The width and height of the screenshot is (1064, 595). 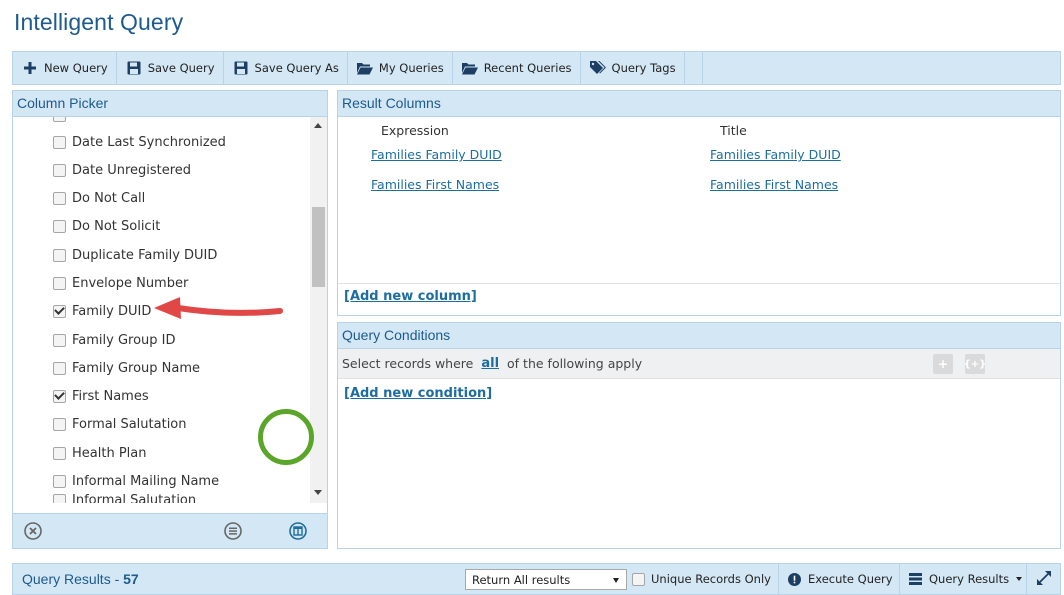 What do you see at coordinates (114, 340) in the screenshot?
I see `column-item: Family Group ID` at bounding box center [114, 340].